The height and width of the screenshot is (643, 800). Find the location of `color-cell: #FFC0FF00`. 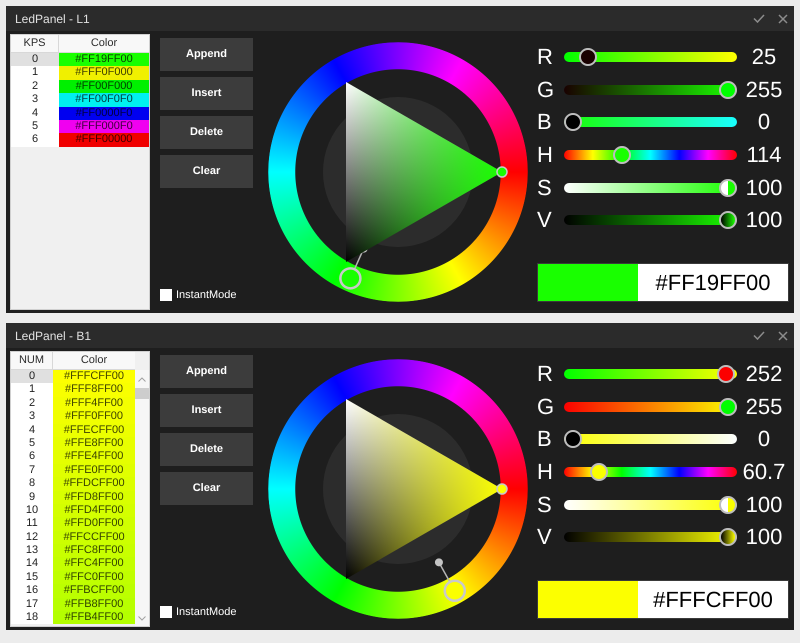

color-cell: #FFC0FF00 is located at coordinates (94, 577).